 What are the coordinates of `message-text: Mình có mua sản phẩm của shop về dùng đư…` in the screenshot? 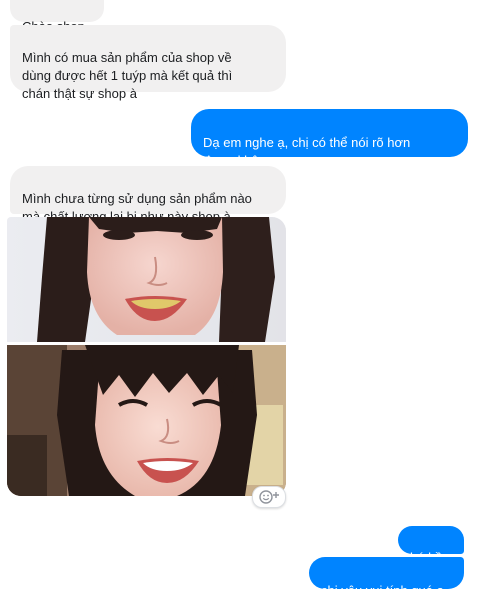 It's located at (127, 75).